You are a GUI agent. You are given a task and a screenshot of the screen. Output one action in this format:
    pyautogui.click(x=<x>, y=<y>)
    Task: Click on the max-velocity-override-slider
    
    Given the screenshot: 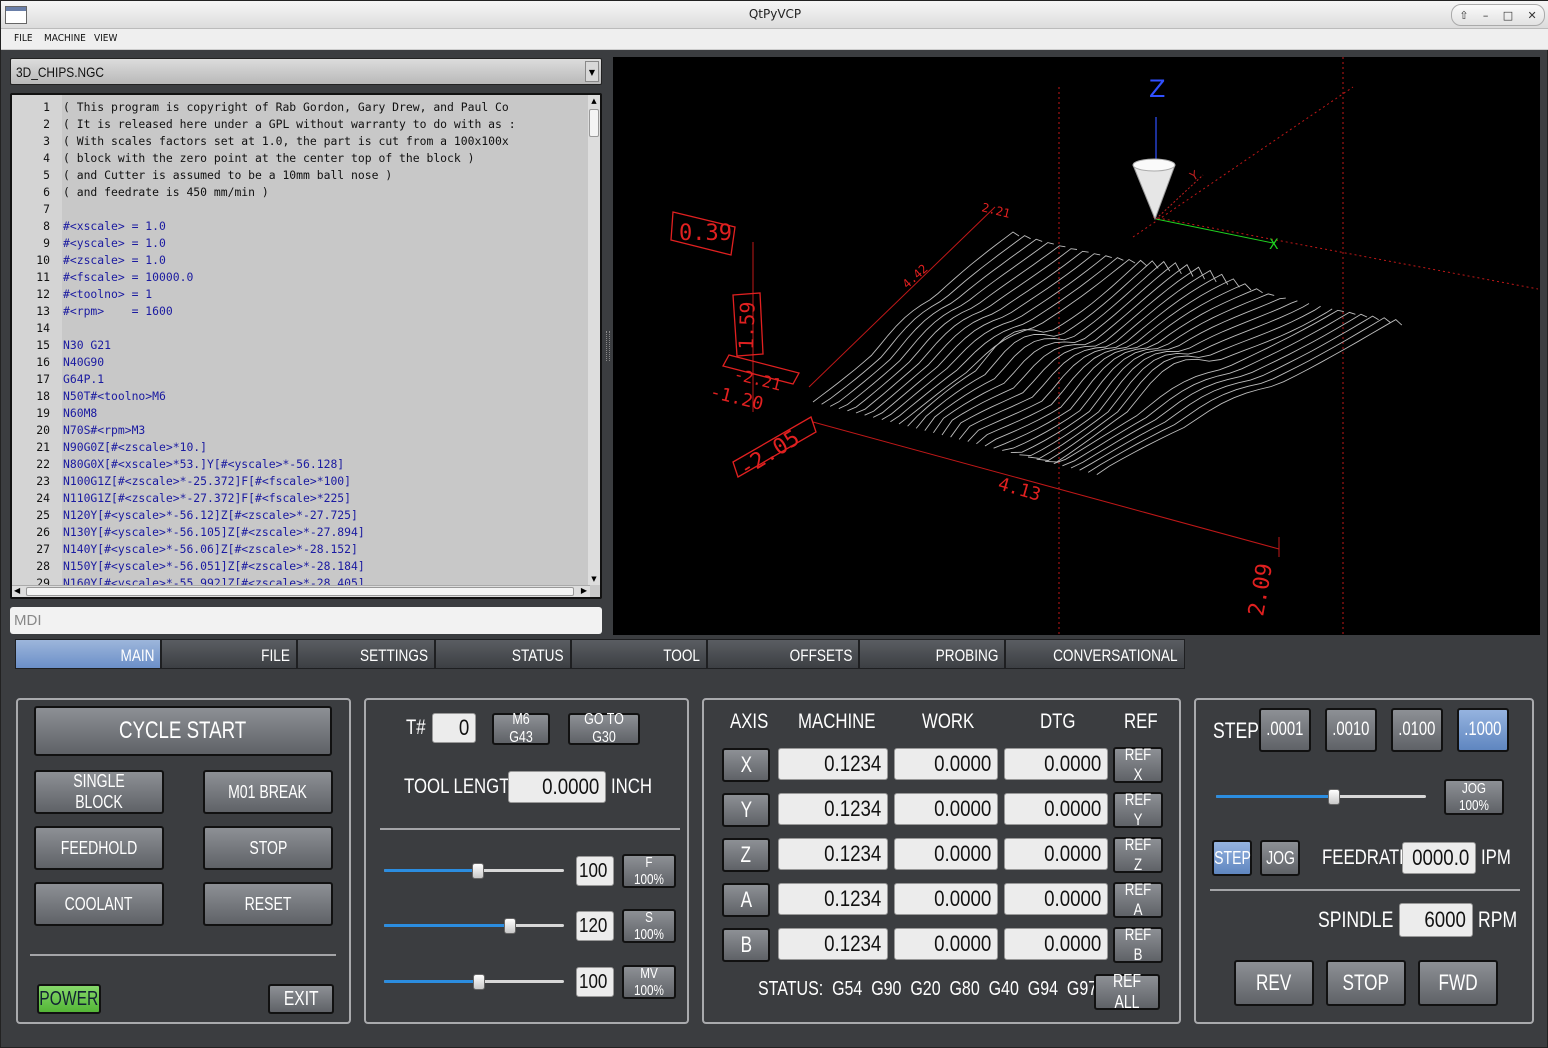 What is the action you would take?
    pyautogui.click(x=474, y=982)
    